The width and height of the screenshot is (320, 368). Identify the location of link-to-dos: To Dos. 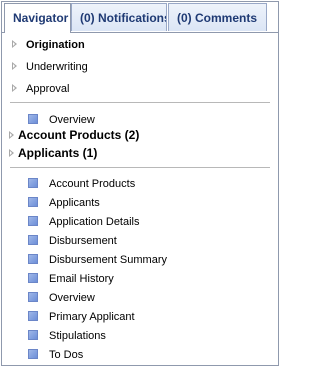
(55, 355).